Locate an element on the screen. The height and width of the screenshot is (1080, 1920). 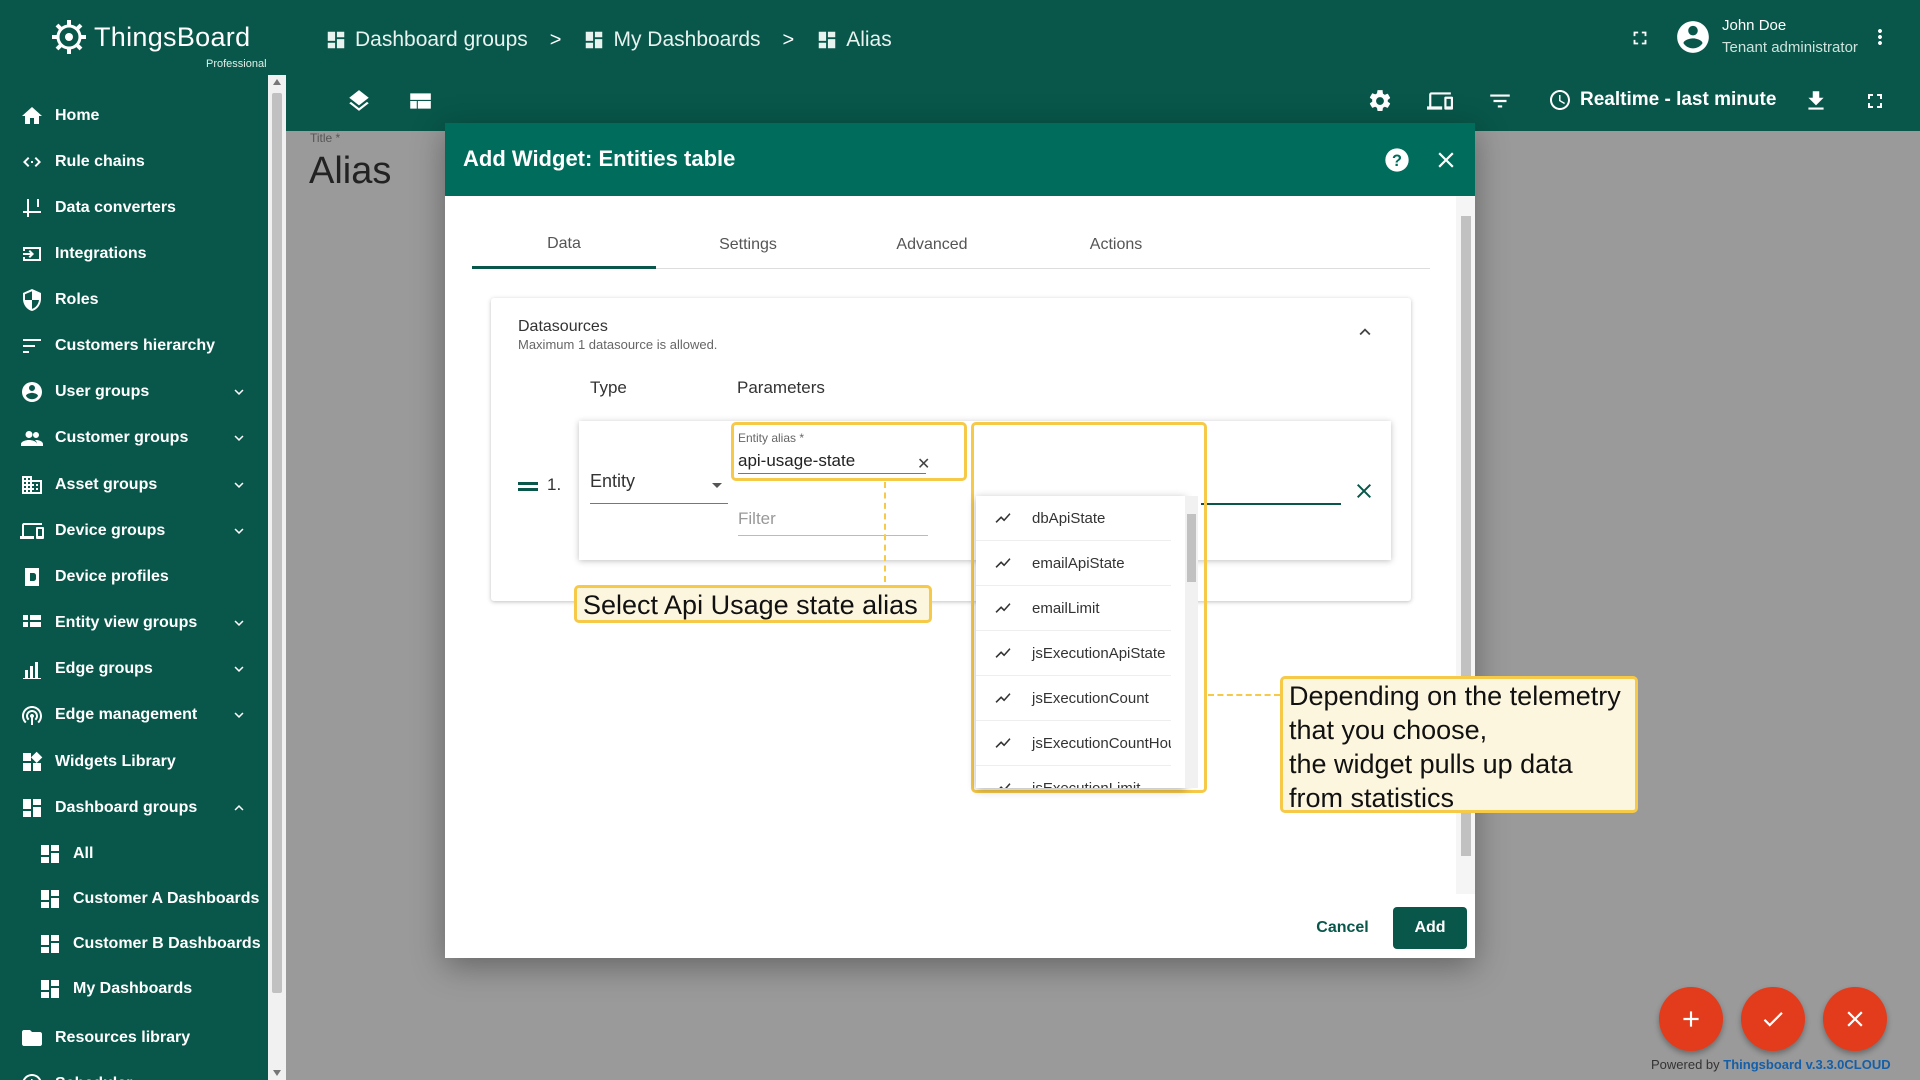
sidebar-item-all: All is located at coordinates (134, 854).